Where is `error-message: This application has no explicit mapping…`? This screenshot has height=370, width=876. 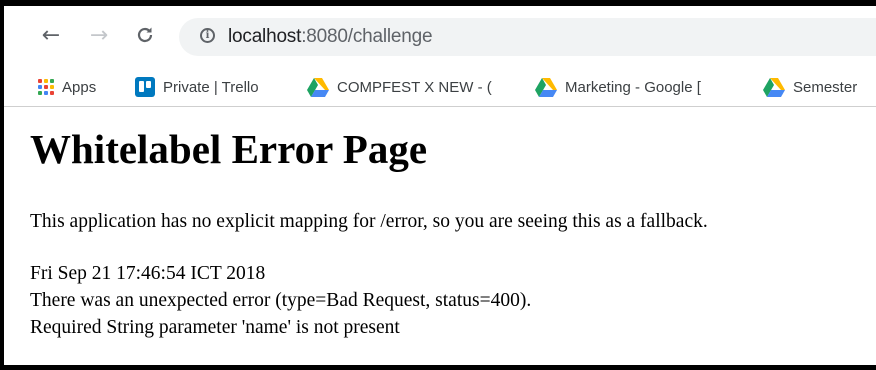
error-message: This application has no explicit mapping… is located at coordinates (369, 221).